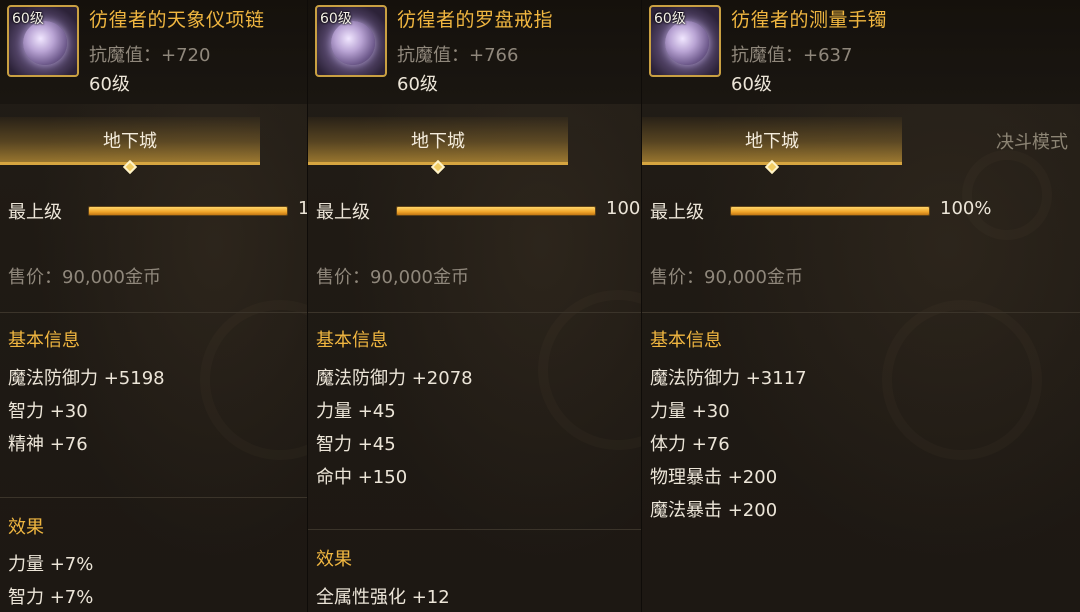 Image resolution: width=1080 pixels, height=612 pixels. What do you see at coordinates (43, 41) in the screenshot?
I see `necklace-icon: 60级` at bounding box center [43, 41].